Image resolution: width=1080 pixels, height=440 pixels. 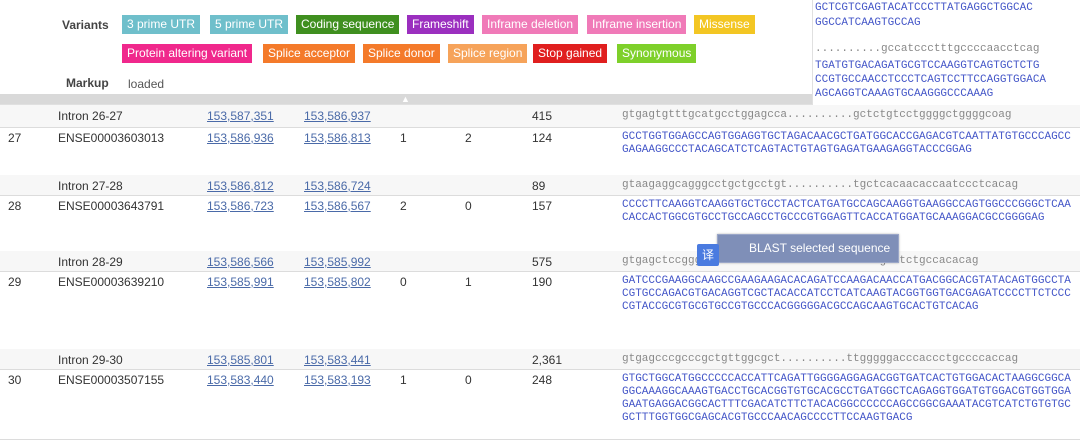 What do you see at coordinates (542, 206) in the screenshot?
I see `length: 157` at bounding box center [542, 206].